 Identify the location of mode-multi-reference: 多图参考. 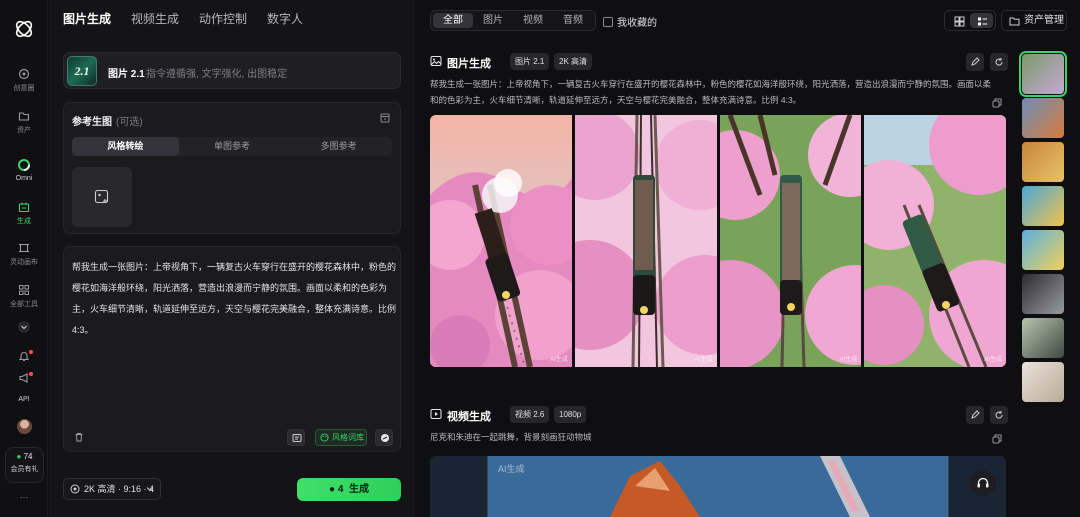
(338, 146).